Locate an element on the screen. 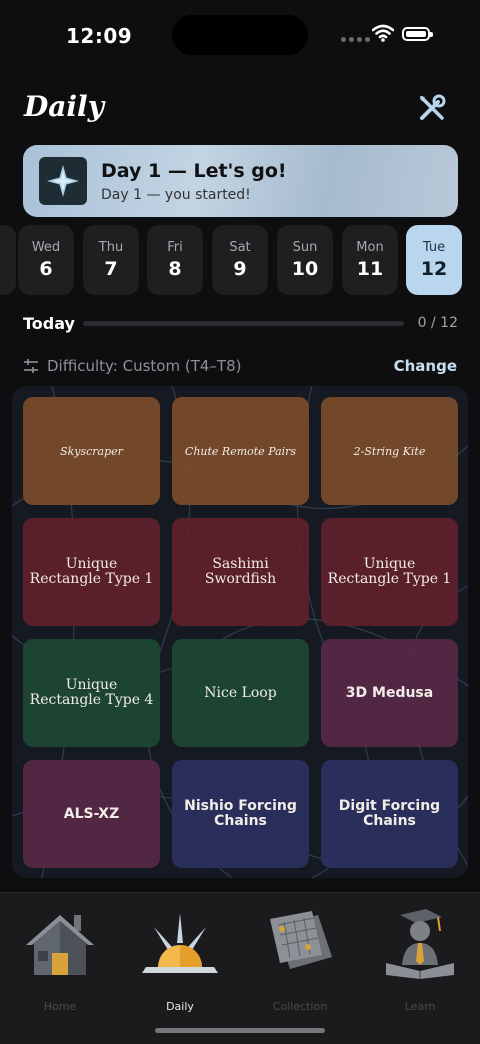  wifi-icon is located at coordinates (383, 33).